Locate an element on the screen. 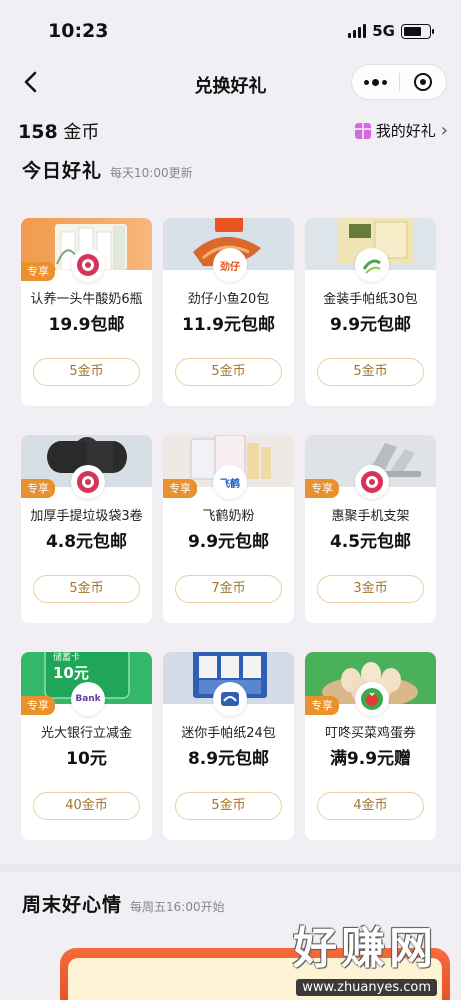  my-gifts-link: 我的好礼 › is located at coordinates (401, 130).